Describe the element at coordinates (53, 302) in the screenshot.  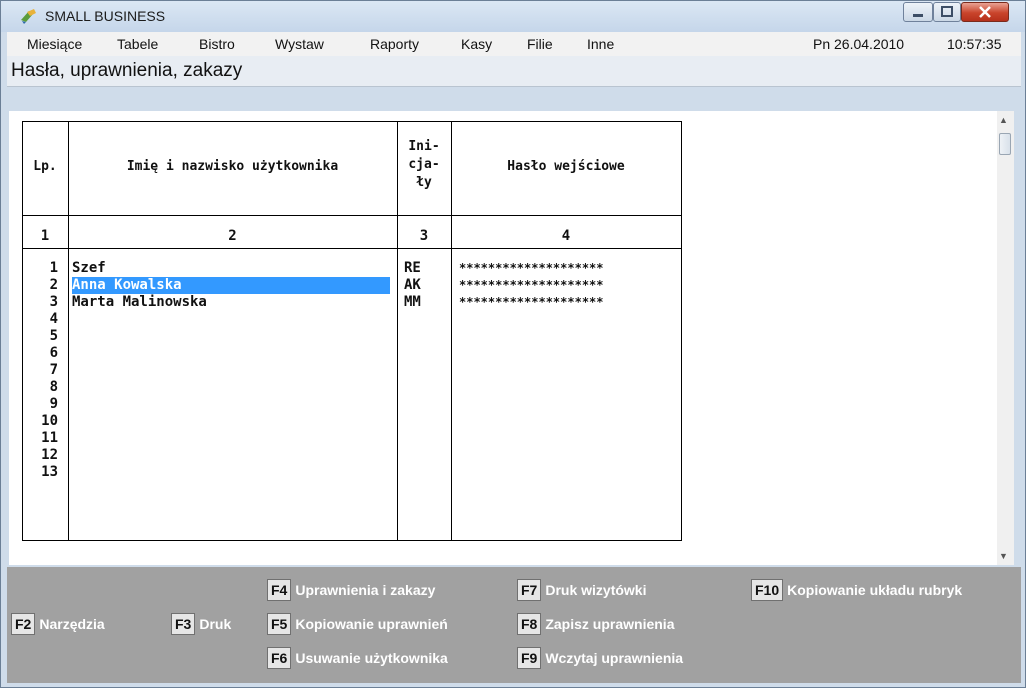
I see `row-number: 3` at that location.